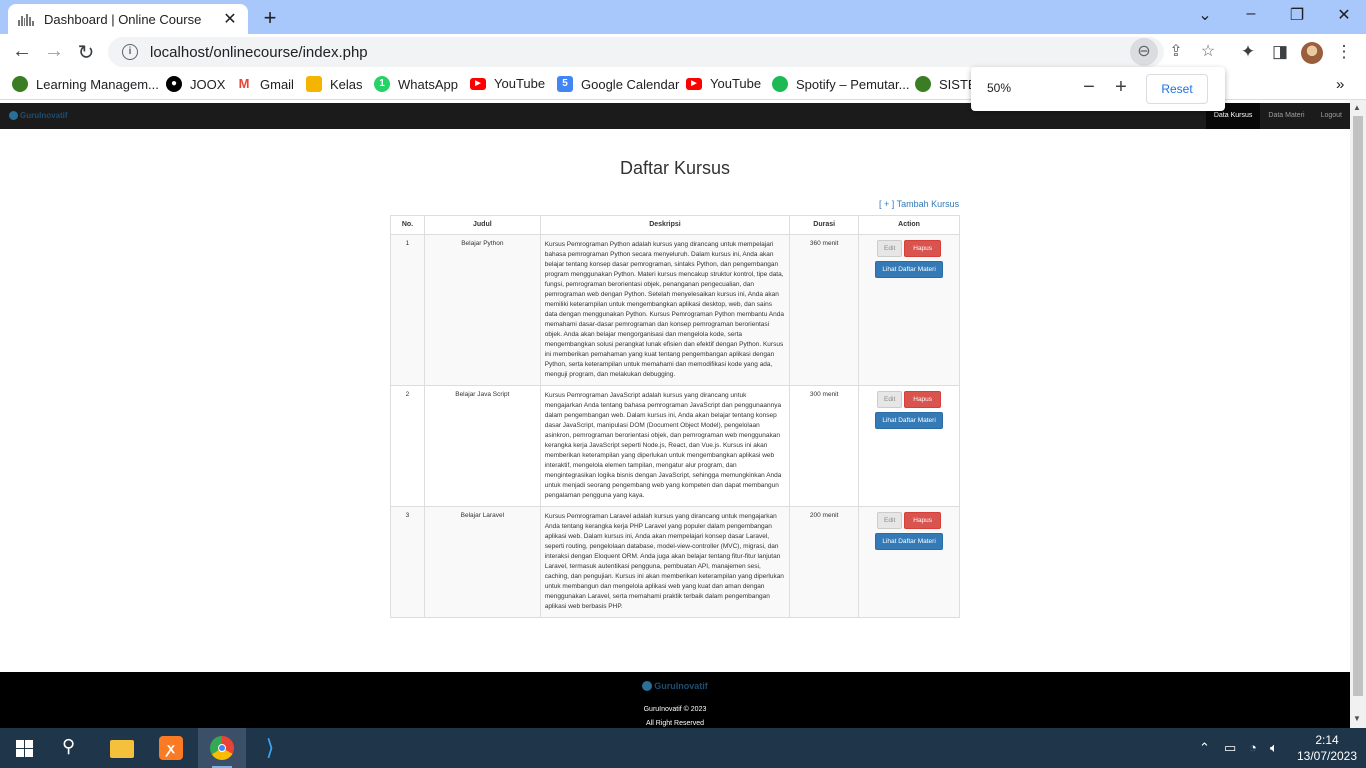 The width and height of the screenshot is (1366, 768). What do you see at coordinates (675, 709) in the screenshot?
I see `footer-copyright: GuruInovatif © 2023` at bounding box center [675, 709].